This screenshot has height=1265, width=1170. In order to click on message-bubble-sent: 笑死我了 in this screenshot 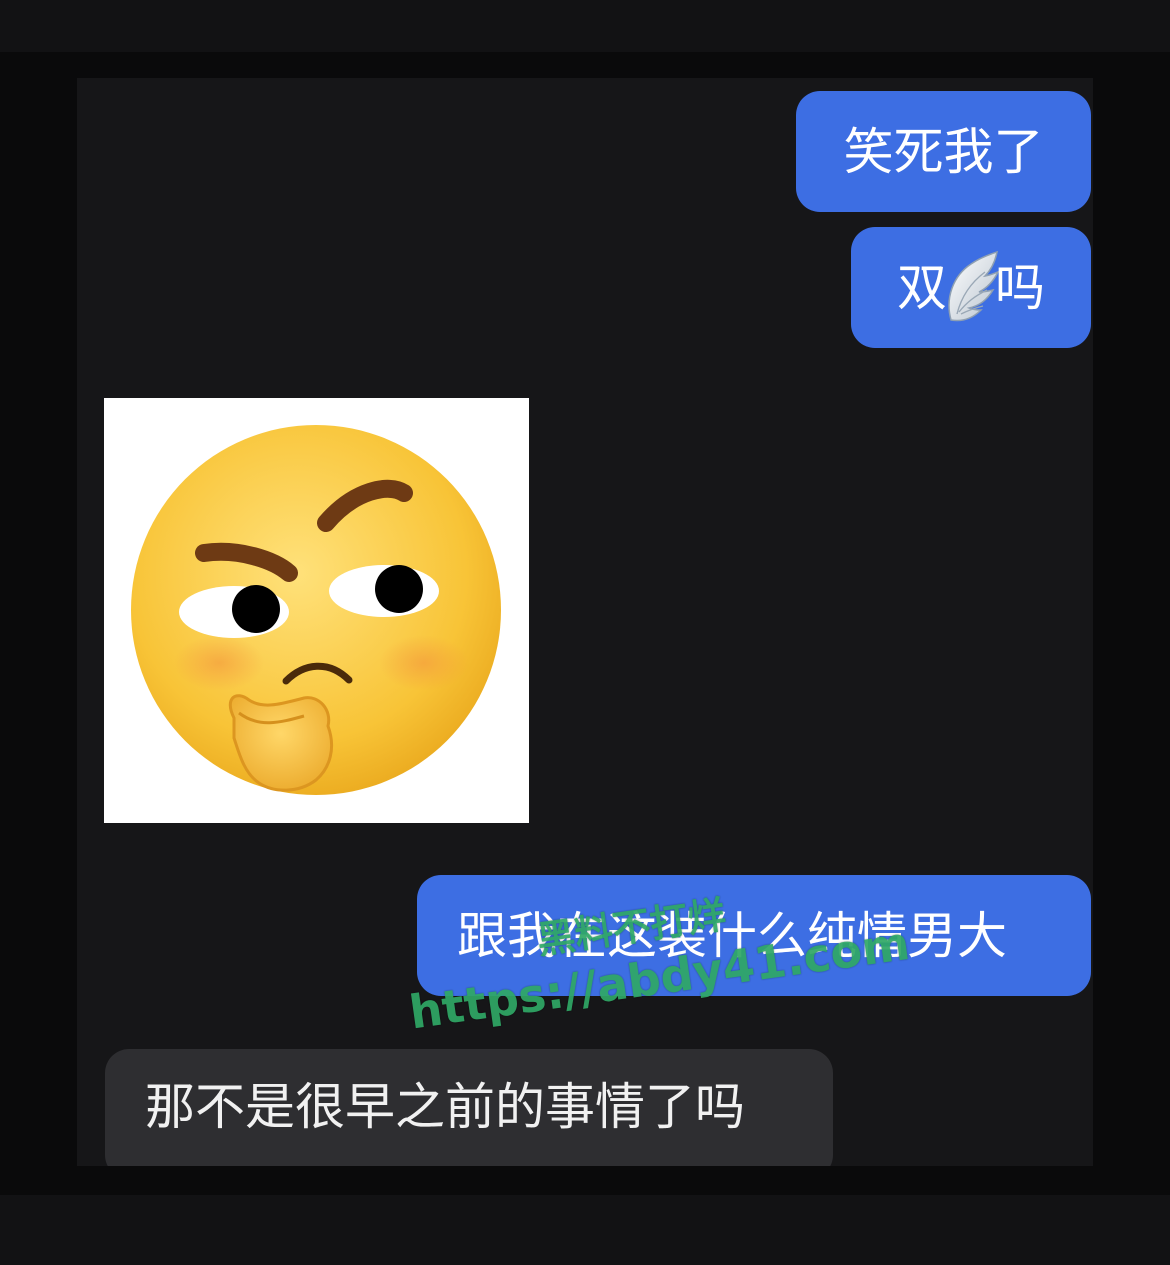, I will do `click(943, 151)`.